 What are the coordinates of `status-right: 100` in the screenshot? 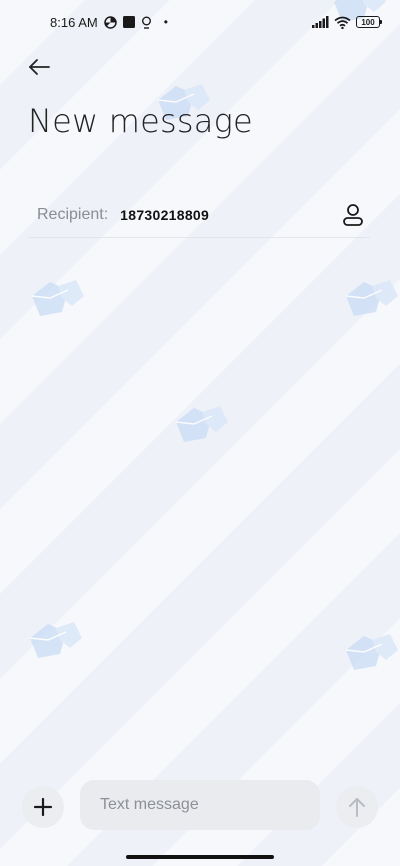 It's located at (347, 22).